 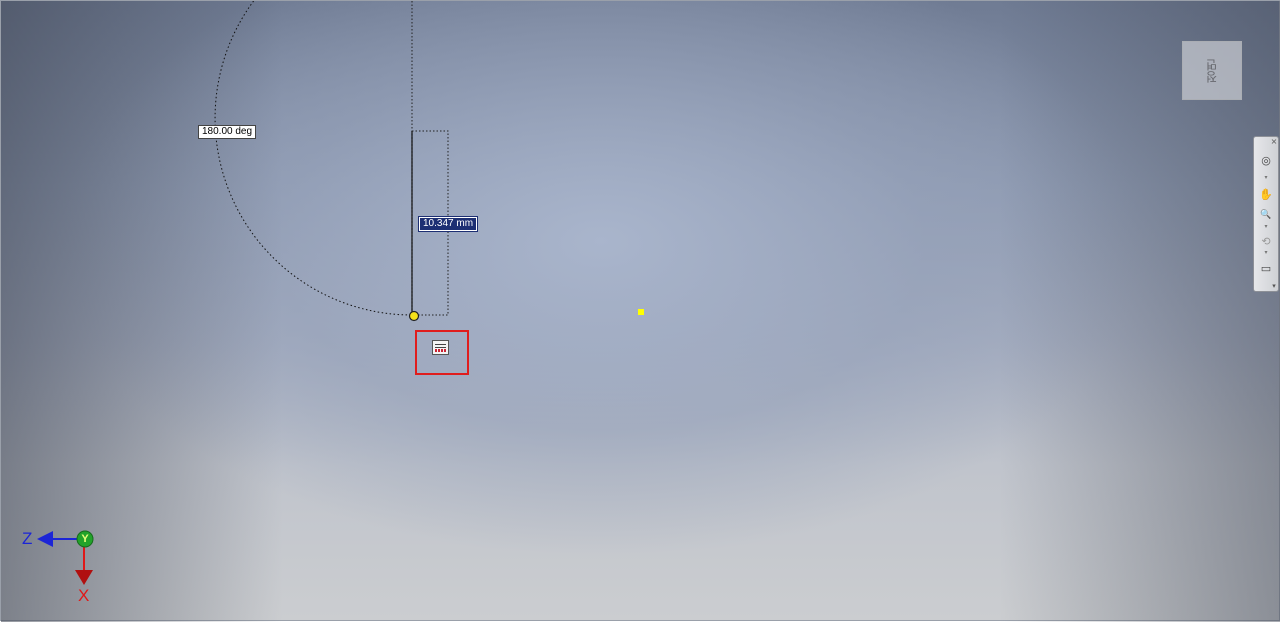 I want to click on look-at-icon: ▭, so click(x=1266, y=269).